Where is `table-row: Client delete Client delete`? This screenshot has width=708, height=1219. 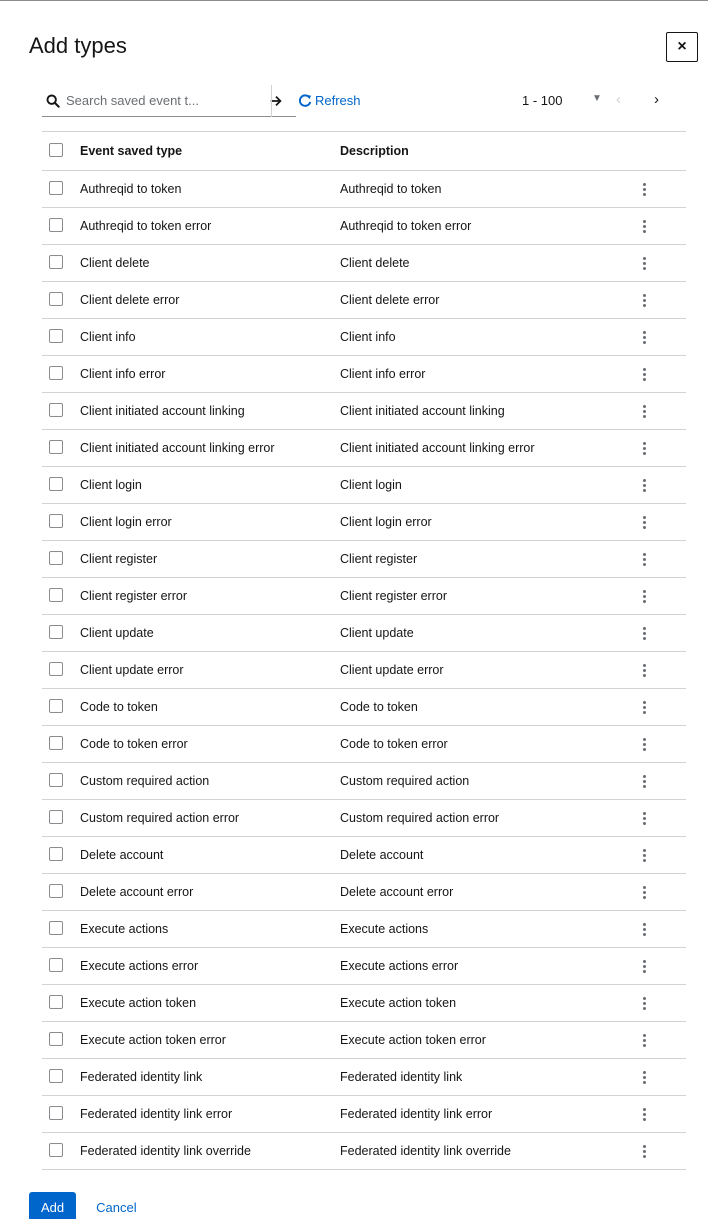
table-row: Client delete Client delete is located at coordinates (364, 263).